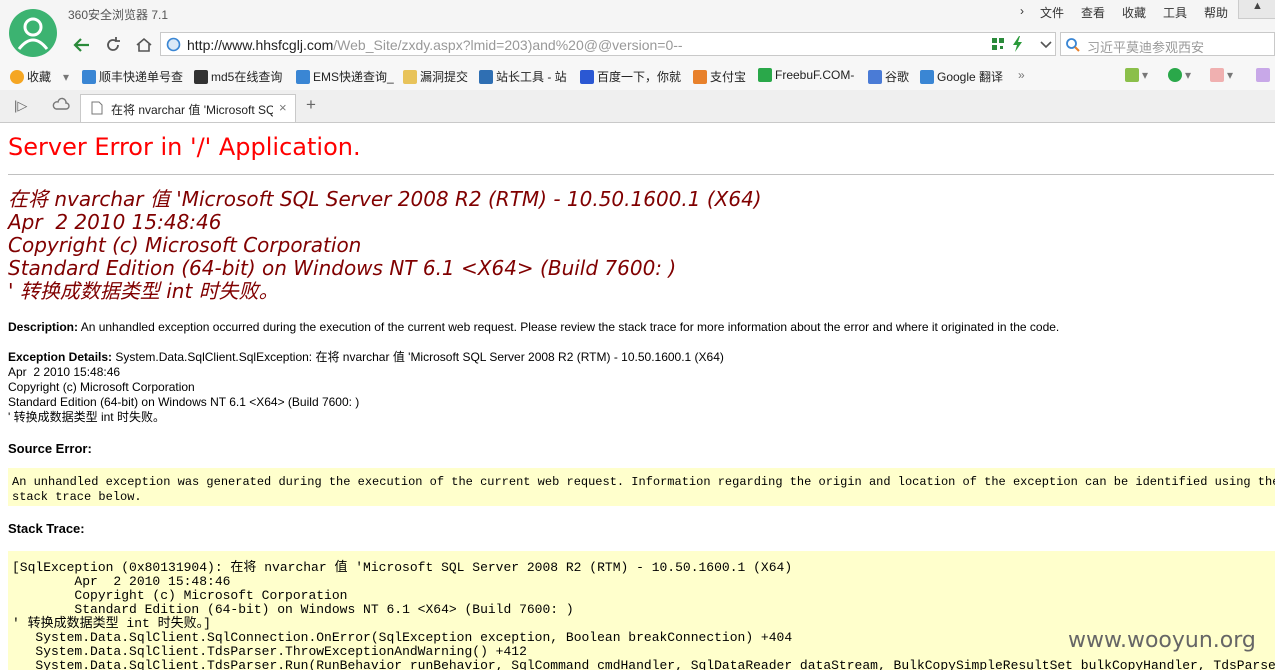 The image size is (1275, 670). What do you see at coordinates (1046, 45) in the screenshot?
I see `chevron-down-icon` at bounding box center [1046, 45].